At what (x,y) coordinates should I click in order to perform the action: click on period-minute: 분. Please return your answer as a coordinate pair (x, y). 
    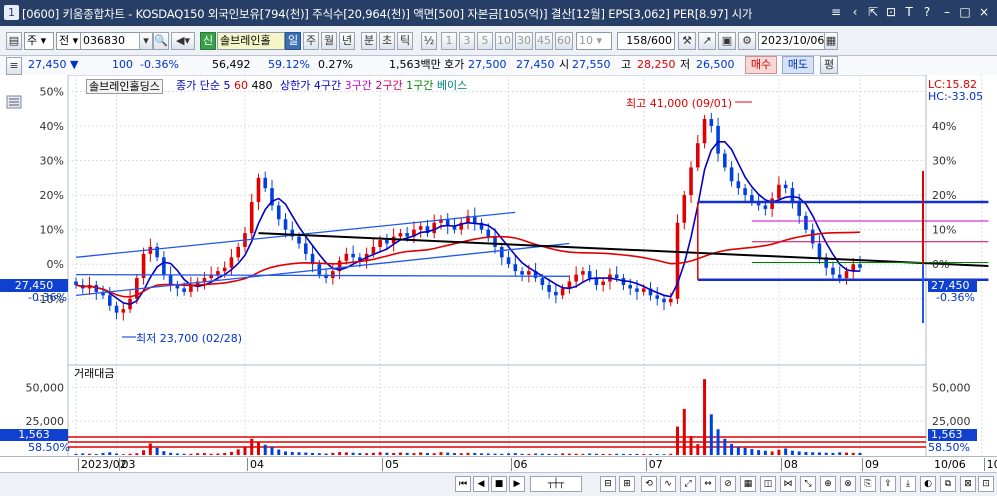
    Looking at the image, I should click on (369, 41).